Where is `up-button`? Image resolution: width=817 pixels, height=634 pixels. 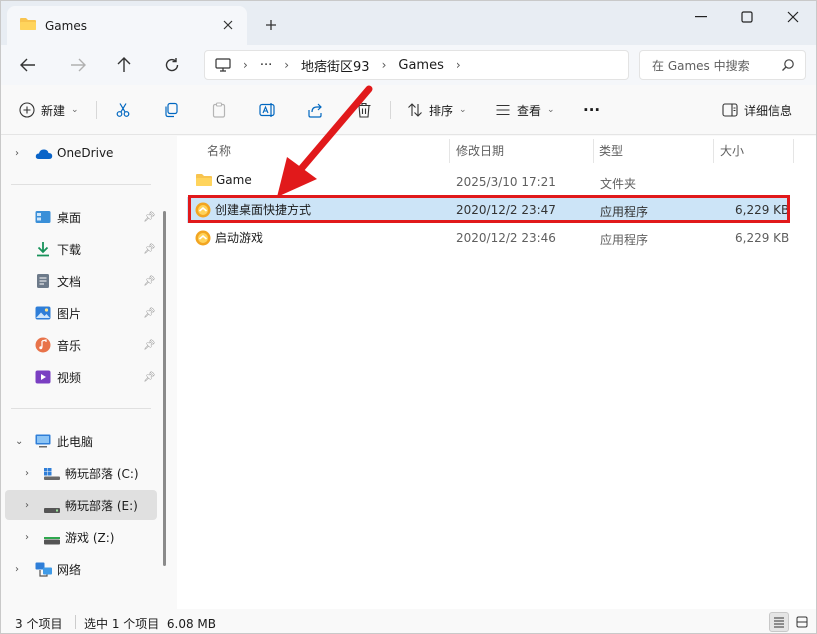 up-button is located at coordinates (124, 65).